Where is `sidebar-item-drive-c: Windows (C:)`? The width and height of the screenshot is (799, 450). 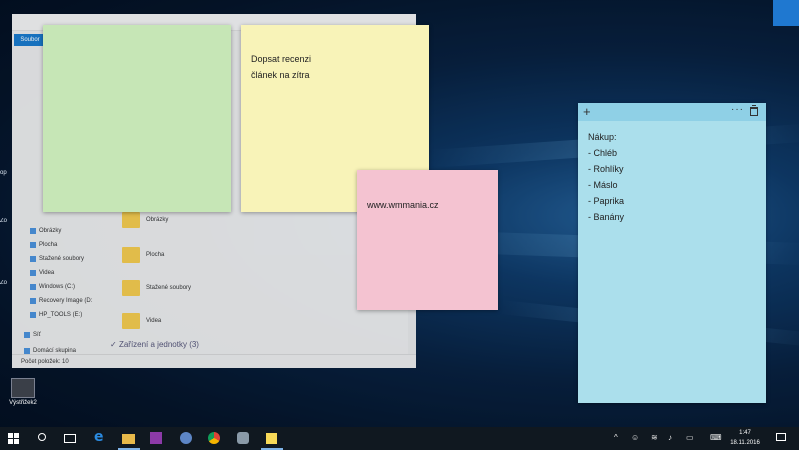 sidebar-item-drive-c: Windows (C:) is located at coordinates (52, 287).